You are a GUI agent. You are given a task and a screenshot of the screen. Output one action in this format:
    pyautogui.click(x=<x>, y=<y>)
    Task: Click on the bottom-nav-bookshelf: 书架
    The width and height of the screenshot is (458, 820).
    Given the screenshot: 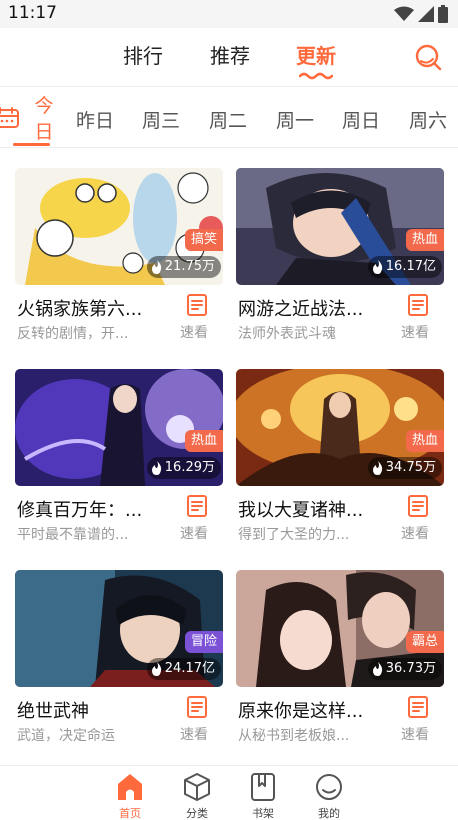 What is the action you would take?
    pyautogui.click(x=263, y=796)
    